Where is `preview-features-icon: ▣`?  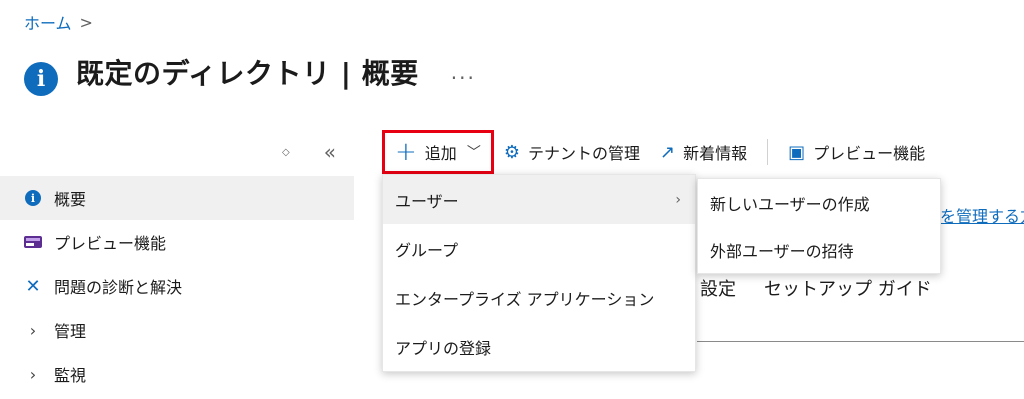 preview-features-icon: ▣ is located at coordinates (797, 152).